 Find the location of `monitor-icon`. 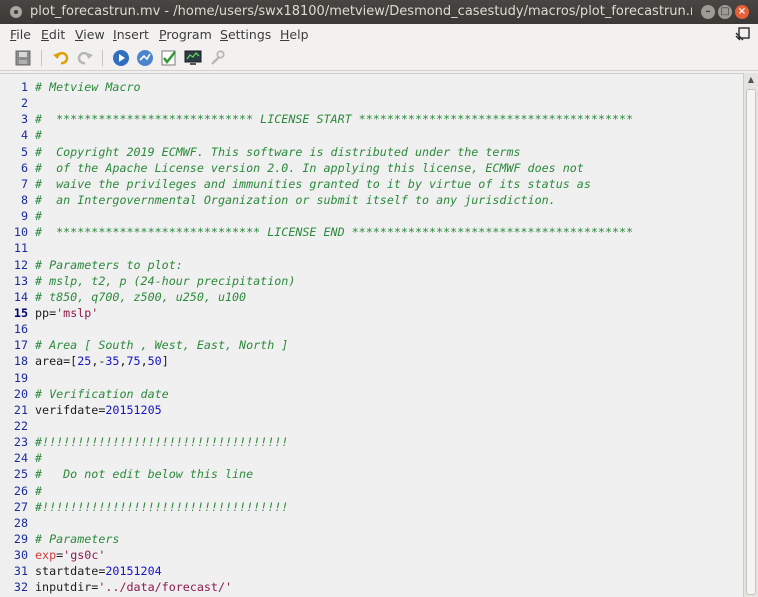

monitor-icon is located at coordinates (193, 58).